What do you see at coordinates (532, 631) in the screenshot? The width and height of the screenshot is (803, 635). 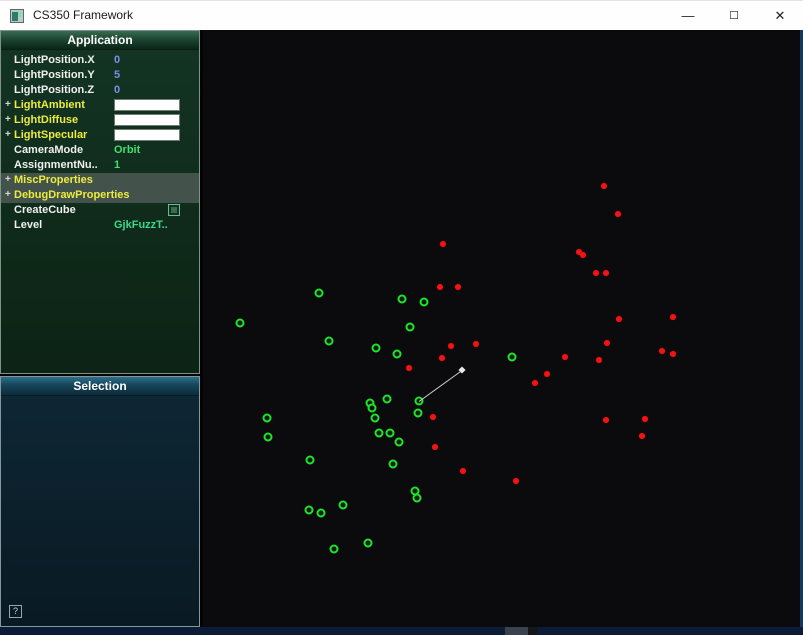 I see `taskbar-item-shadow` at bounding box center [532, 631].